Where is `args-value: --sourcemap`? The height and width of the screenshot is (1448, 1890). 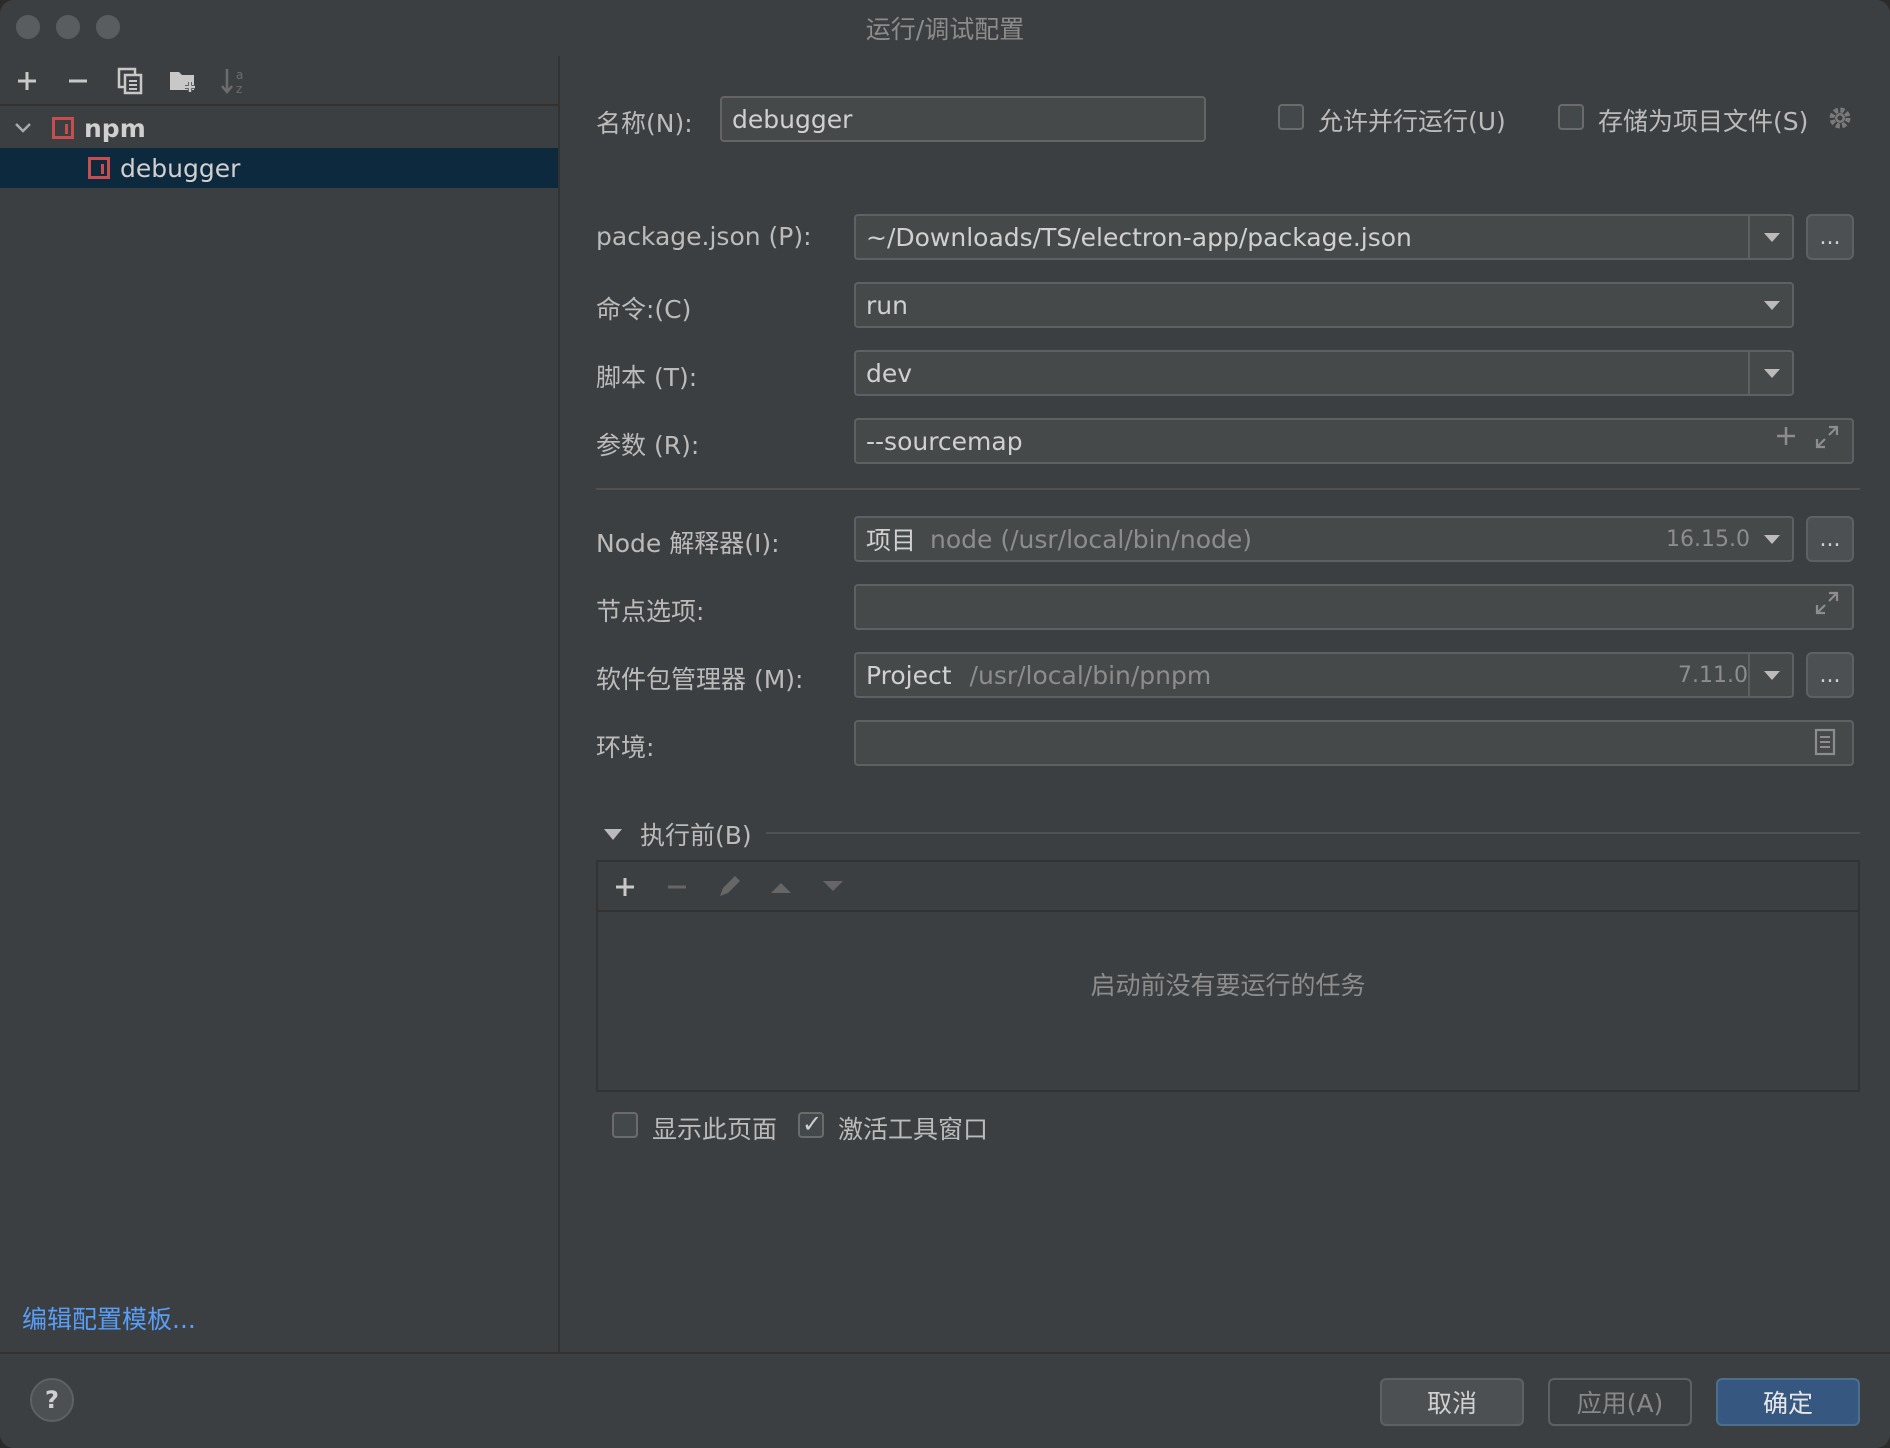
args-value: --sourcemap is located at coordinates (944, 441).